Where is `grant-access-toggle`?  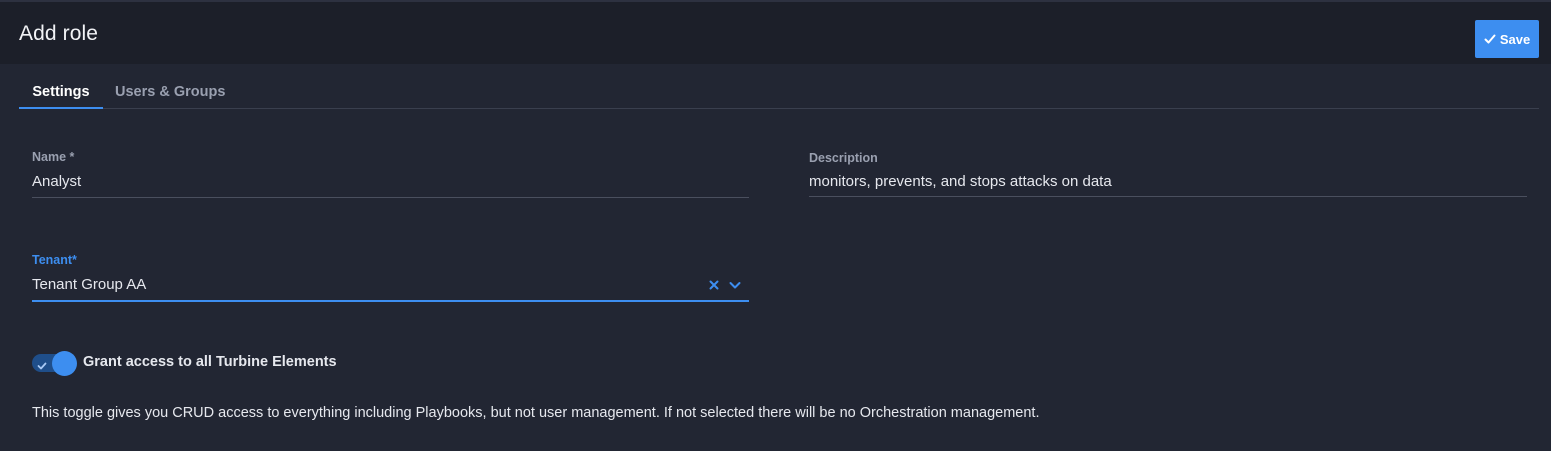 grant-access-toggle is located at coordinates (55, 363).